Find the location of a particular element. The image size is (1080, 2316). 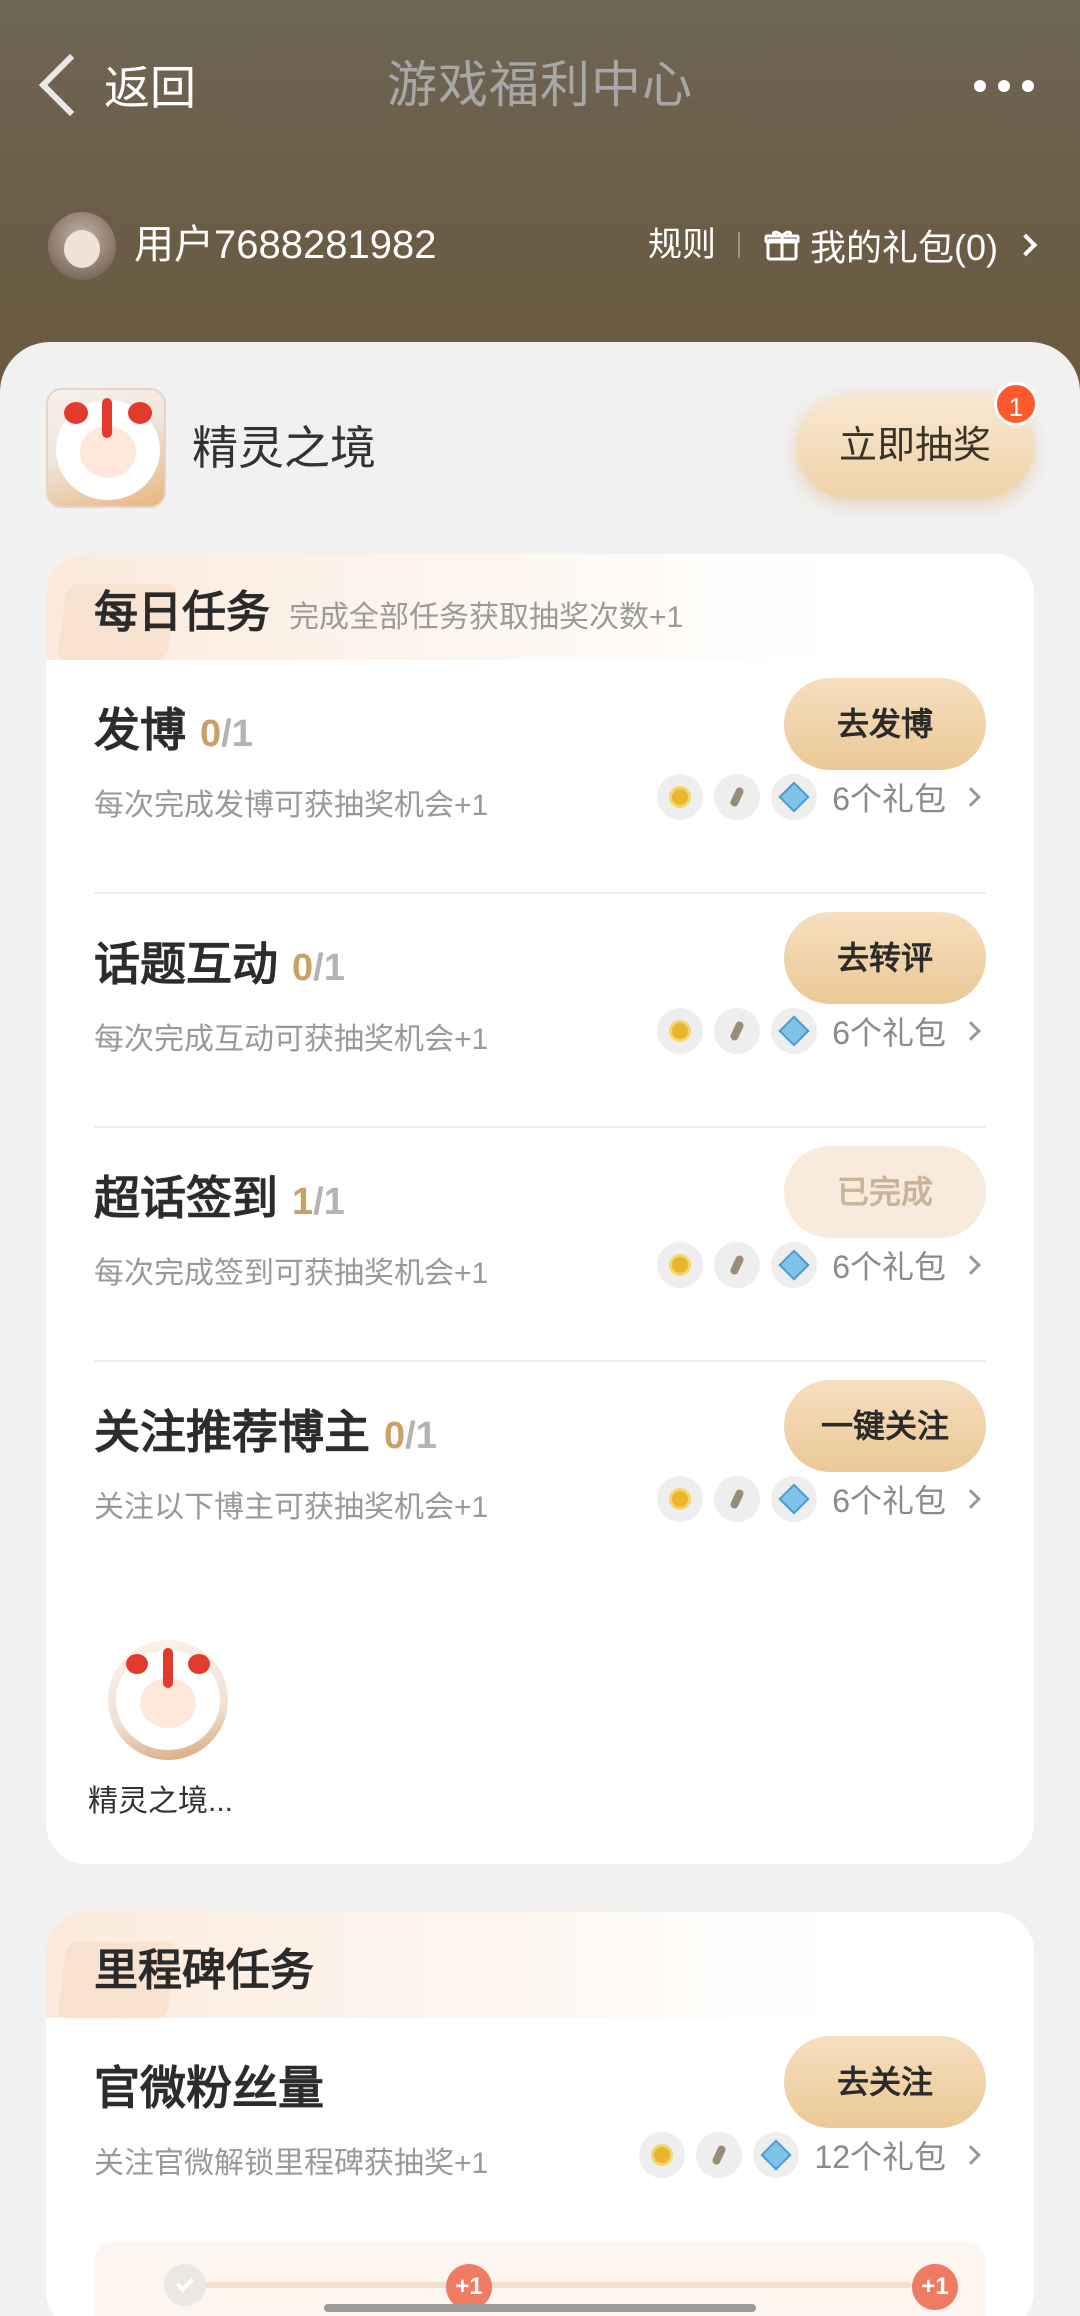

page-title: 游戏福利中心 is located at coordinates (540, 85).